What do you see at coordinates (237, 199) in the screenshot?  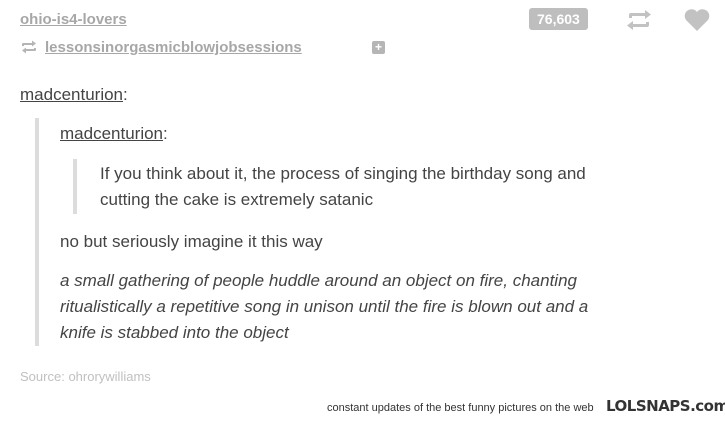 I see `quoted-text-line-2: cutting the cake is extremely satanic` at bounding box center [237, 199].